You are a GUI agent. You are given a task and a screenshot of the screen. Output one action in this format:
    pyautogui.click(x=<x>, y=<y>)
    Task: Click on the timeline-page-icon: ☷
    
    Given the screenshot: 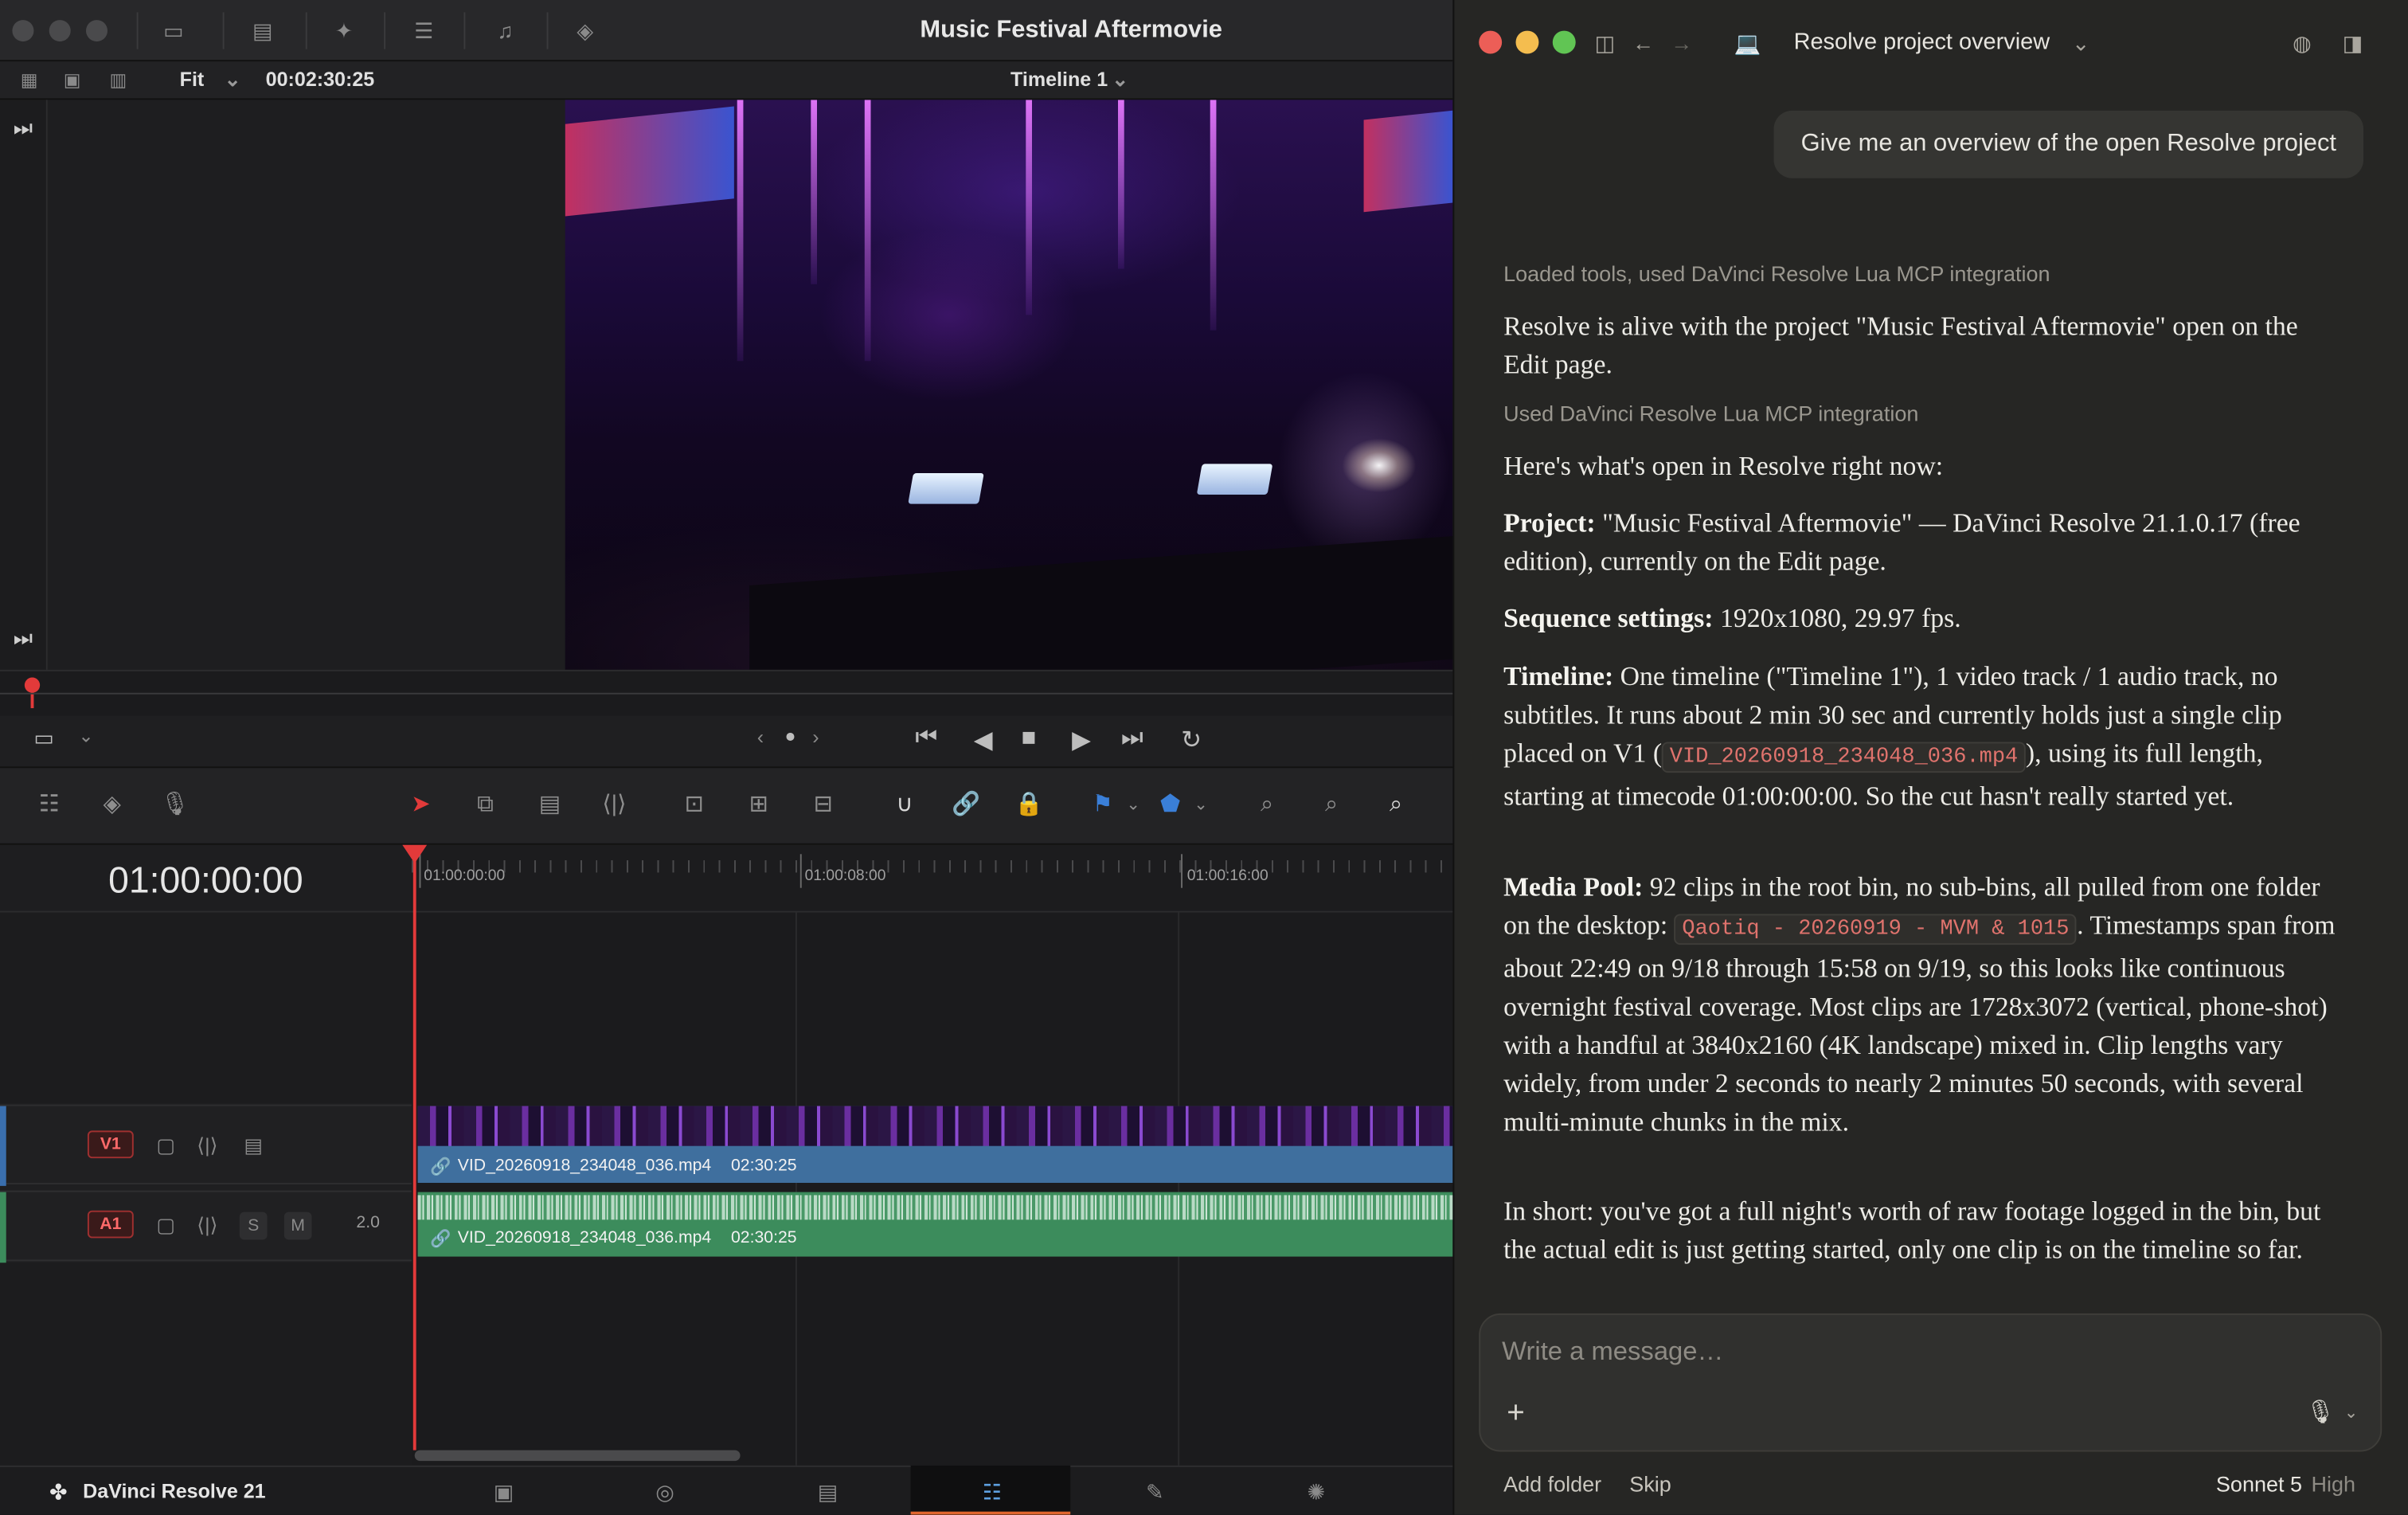 What is the action you would take?
    pyautogui.click(x=992, y=1492)
    